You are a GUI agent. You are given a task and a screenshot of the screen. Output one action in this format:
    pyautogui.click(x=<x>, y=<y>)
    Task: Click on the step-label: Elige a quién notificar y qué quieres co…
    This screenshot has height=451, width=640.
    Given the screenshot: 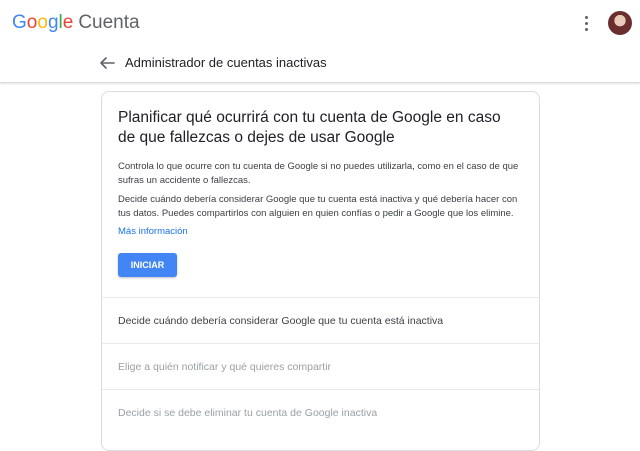 What is the action you would take?
    pyautogui.click(x=225, y=367)
    